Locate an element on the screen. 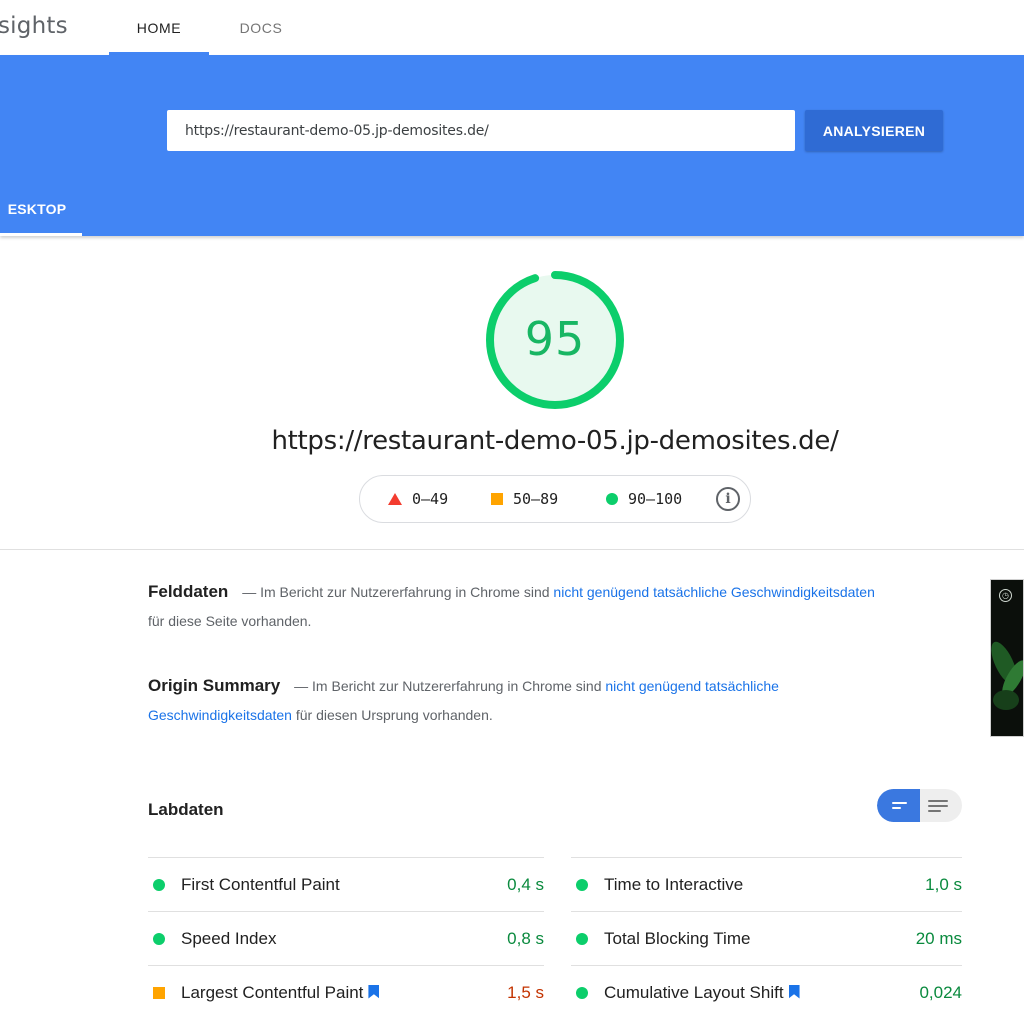  metric-label: Cumulative Layout Shift is located at coordinates (761, 993).